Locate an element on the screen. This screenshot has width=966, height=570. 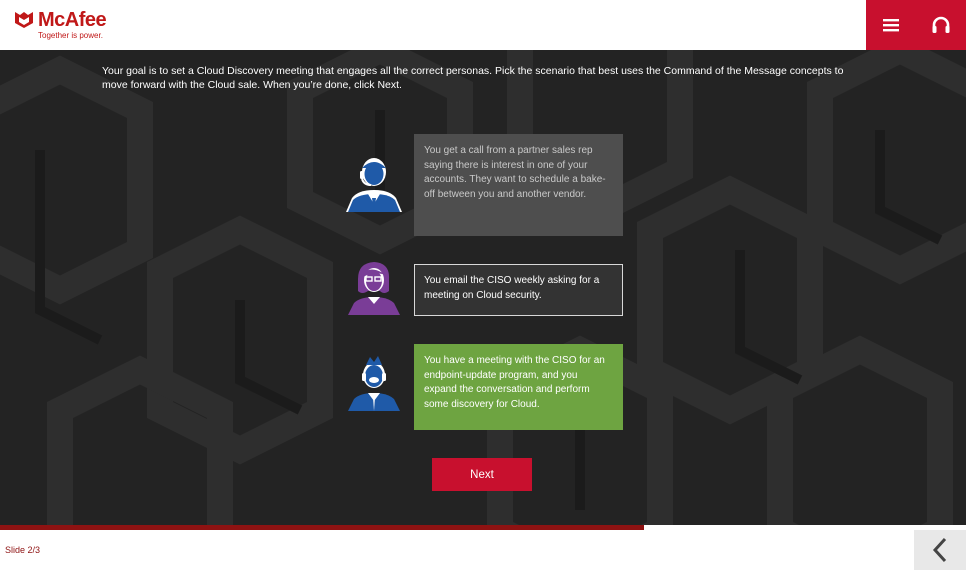
chevron-left-icon is located at coordinates (939, 550).